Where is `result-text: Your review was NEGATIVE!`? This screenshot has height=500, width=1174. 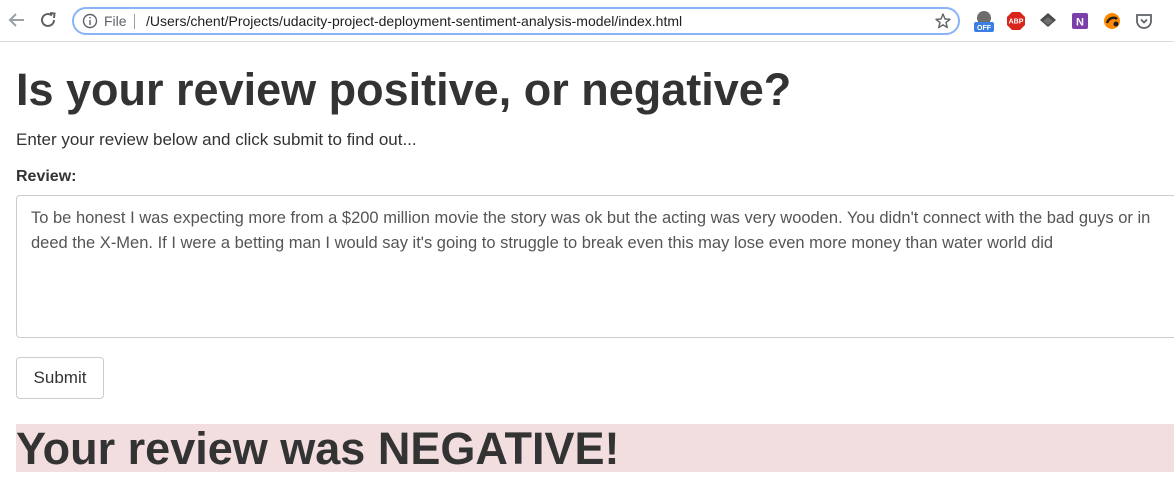
result-text: Your review was NEGATIVE! is located at coordinates (318, 448).